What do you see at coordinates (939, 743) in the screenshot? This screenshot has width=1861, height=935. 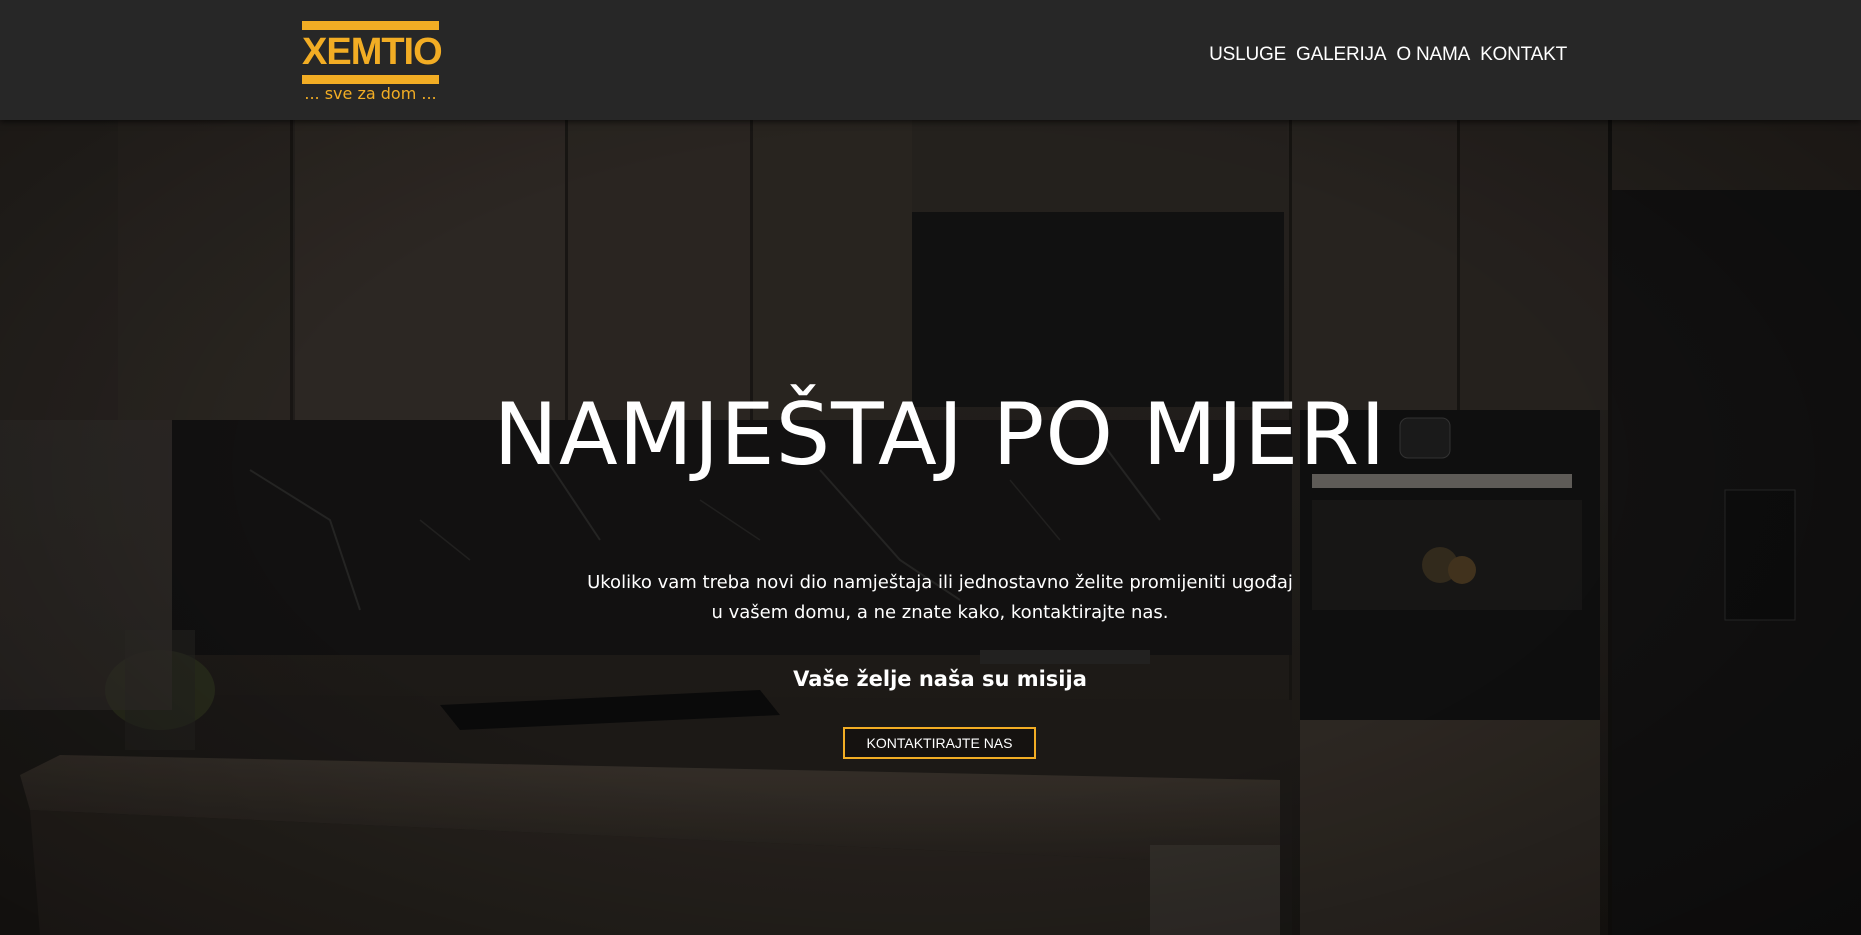 I see `contact-us-button: KONTAKTIRAJTE NAS` at bounding box center [939, 743].